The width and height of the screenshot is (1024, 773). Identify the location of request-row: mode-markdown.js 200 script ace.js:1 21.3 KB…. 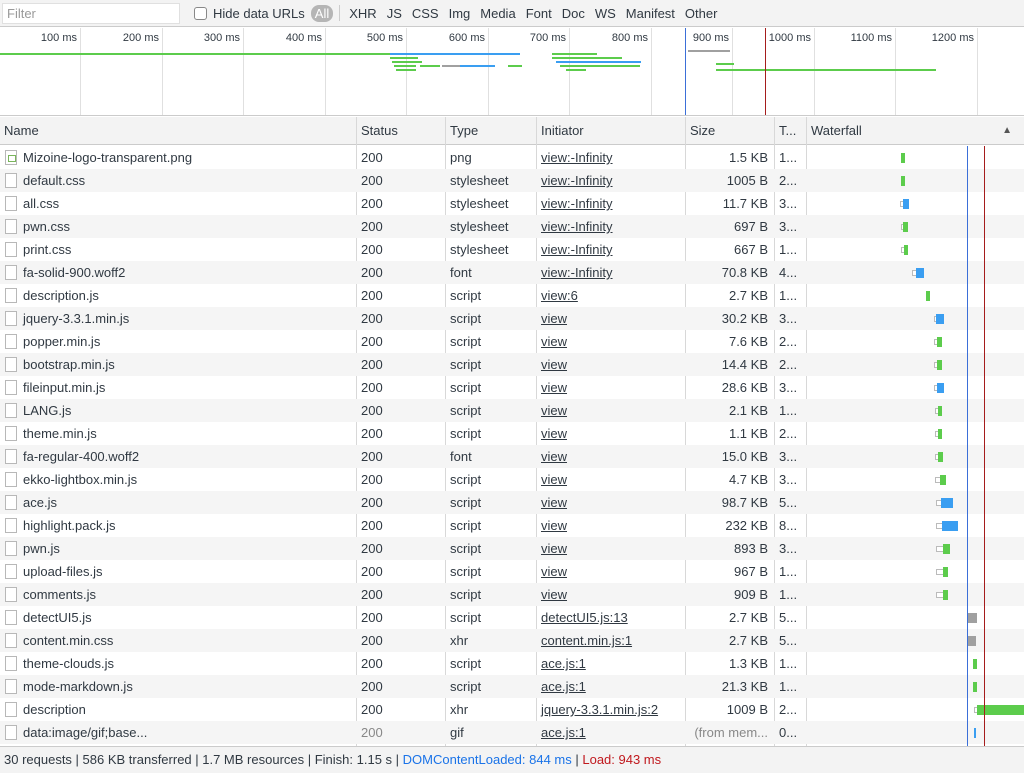
(512, 686).